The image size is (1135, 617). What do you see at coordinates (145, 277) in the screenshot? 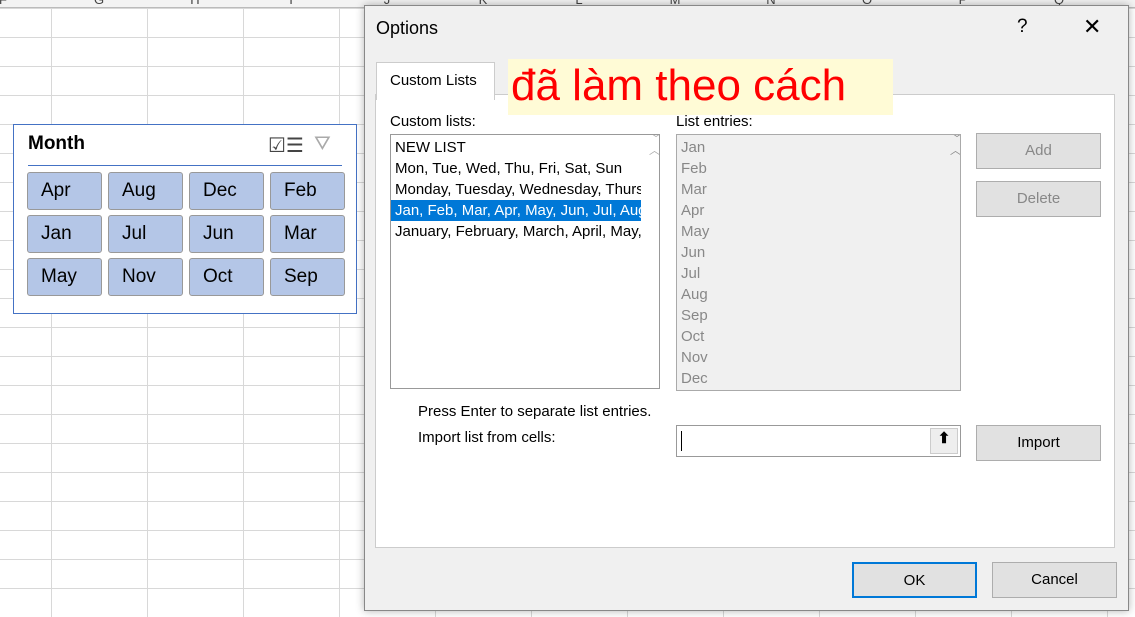
I see `slicer-item-nov: Nov` at bounding box center [145, 277].